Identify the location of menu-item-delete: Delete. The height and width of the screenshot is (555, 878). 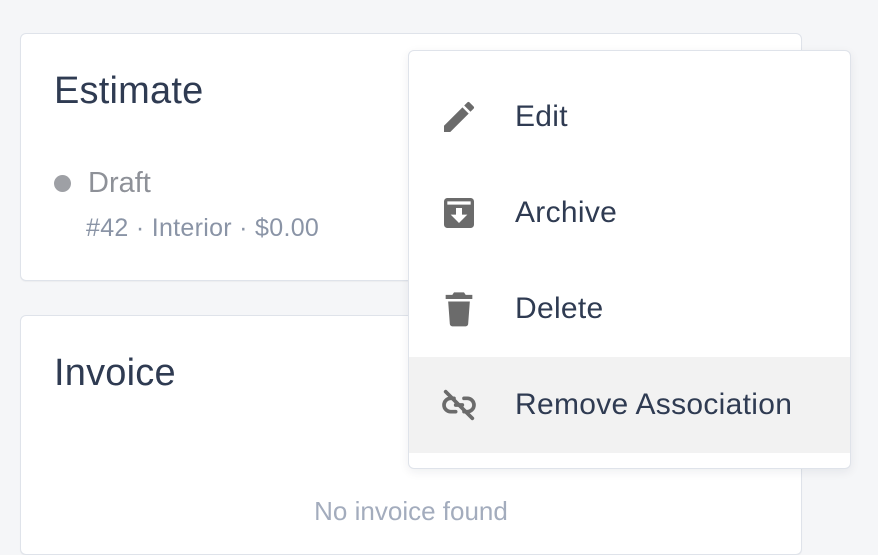
(629, 309).